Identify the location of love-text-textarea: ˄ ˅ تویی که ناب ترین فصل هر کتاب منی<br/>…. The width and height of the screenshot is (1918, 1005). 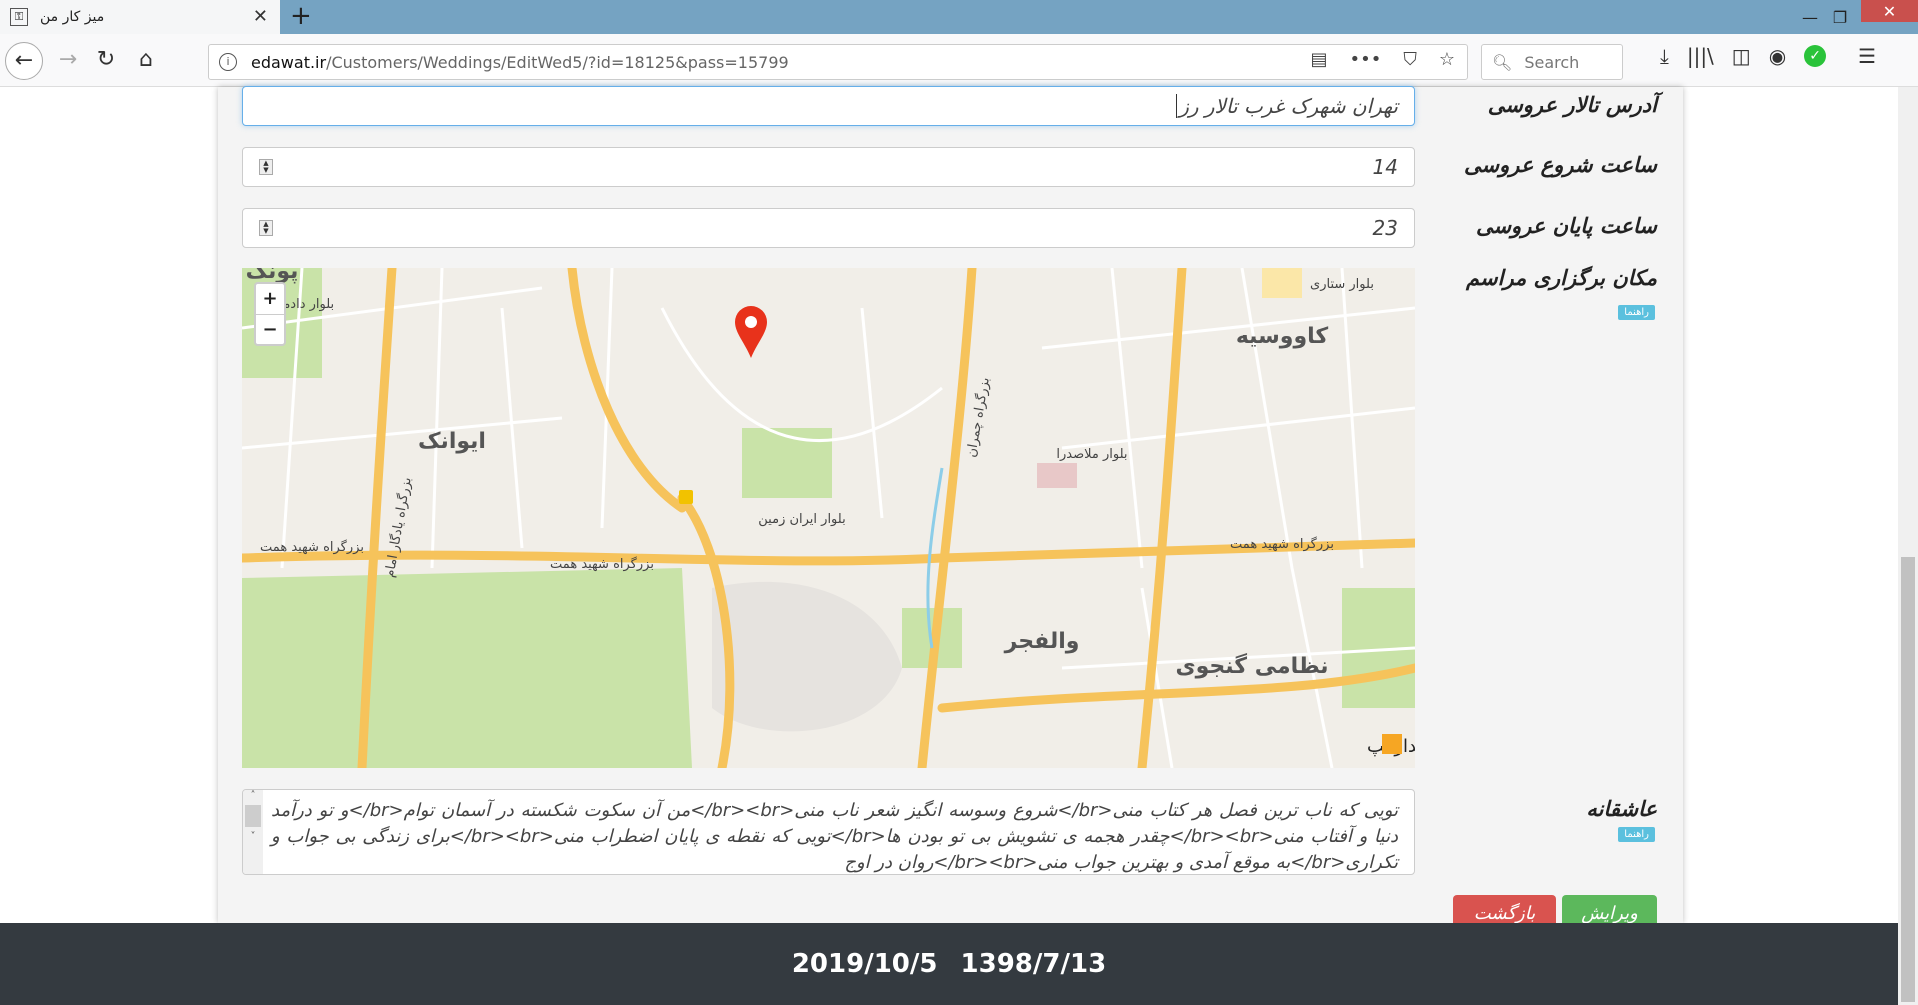
(828, 832).